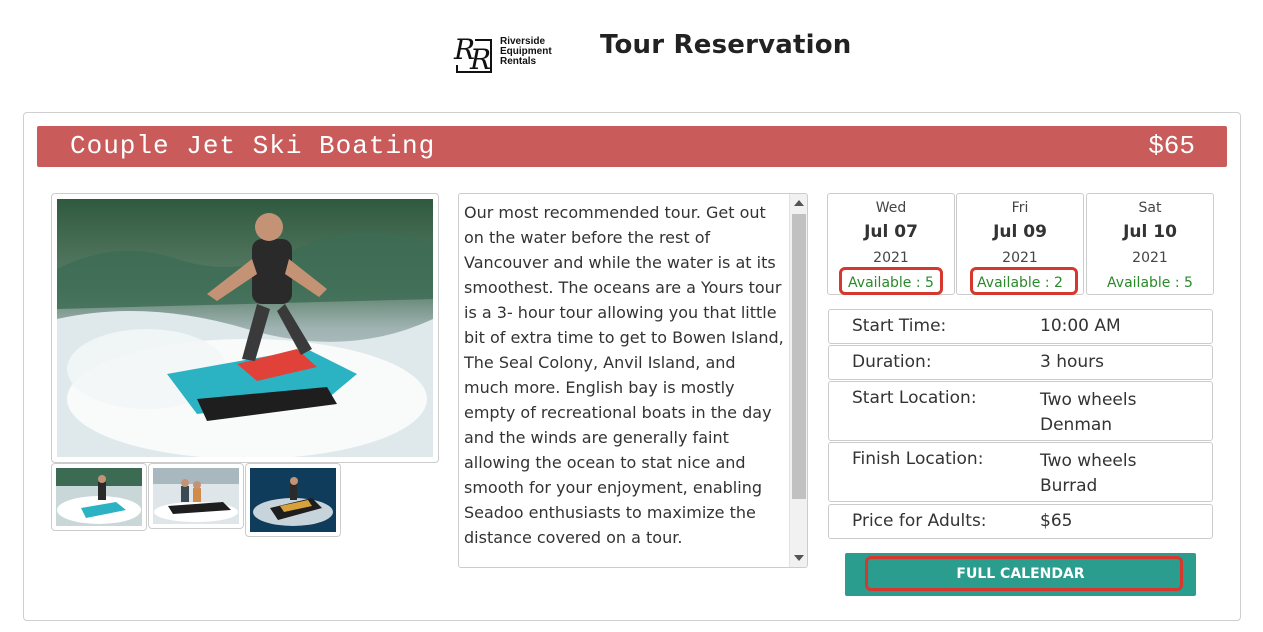 This screenshot has height=632, width=1263. Describe the element at coordinates (1088, 412) in the screenshot. I see `detail-value: Two wheels Denman` at that location.